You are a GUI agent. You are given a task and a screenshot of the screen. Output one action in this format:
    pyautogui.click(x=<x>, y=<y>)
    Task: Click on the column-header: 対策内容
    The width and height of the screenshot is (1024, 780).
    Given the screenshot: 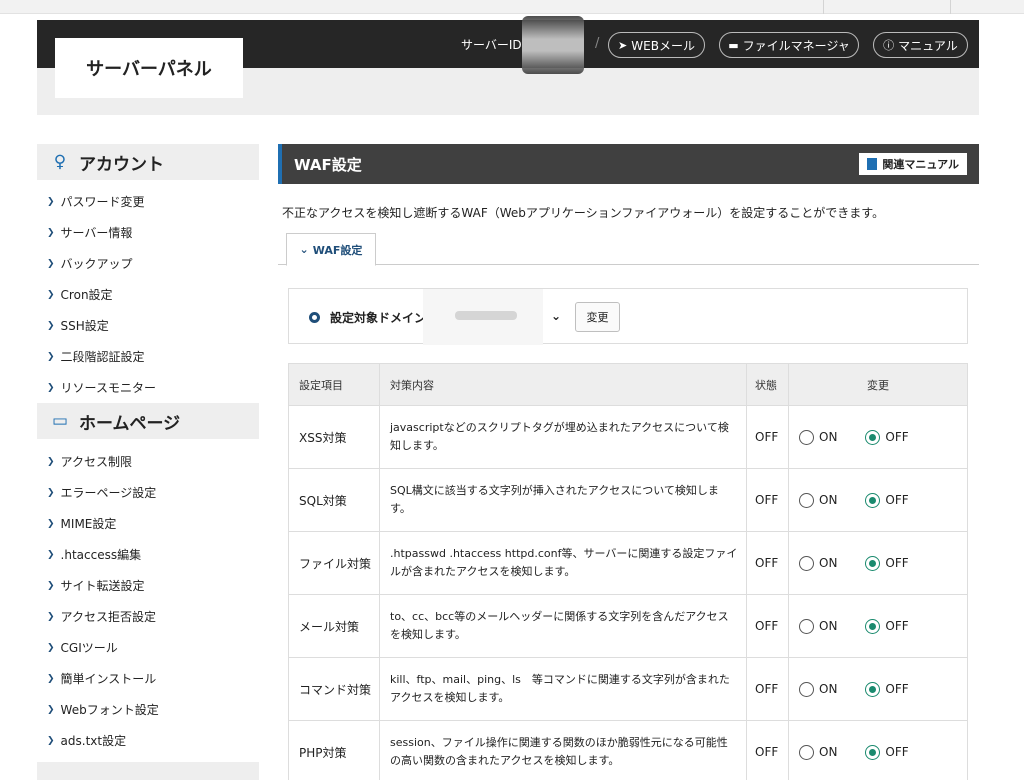 What is the action you would take?
    pyautogui.click(x=563, y=384)
    